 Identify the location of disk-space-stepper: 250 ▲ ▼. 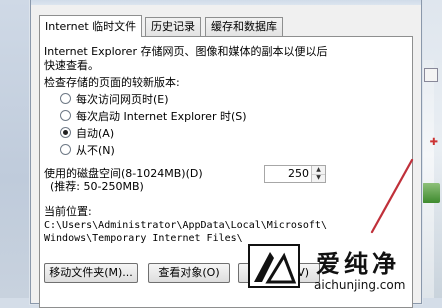
(295, 174).